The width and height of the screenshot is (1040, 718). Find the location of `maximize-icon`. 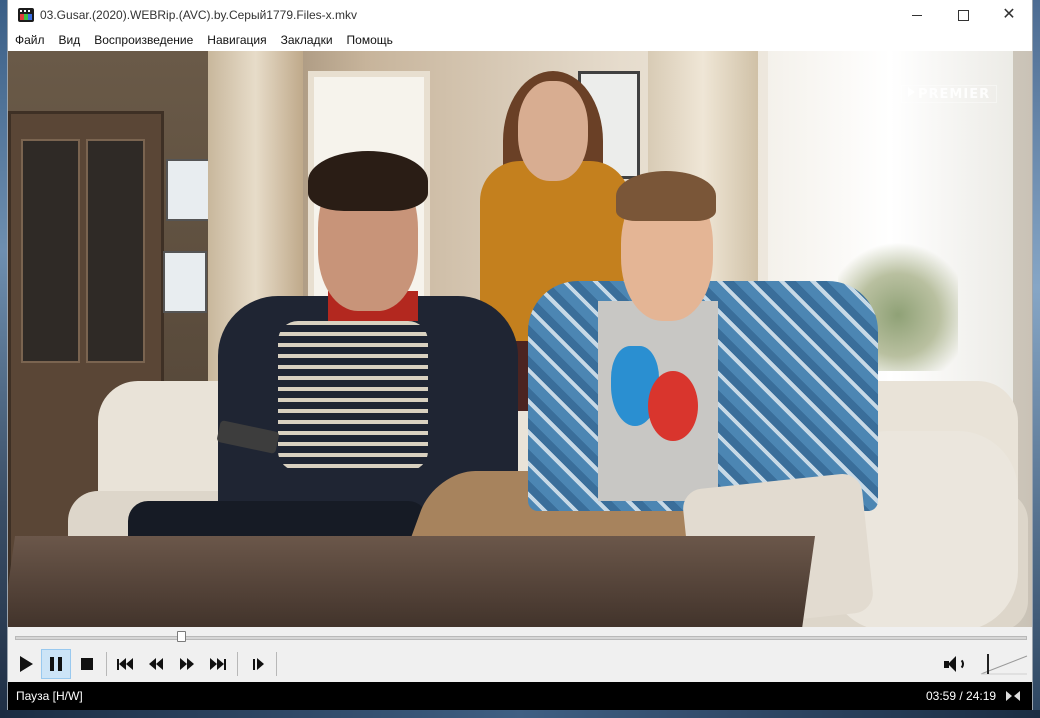

maximize-icon is located at coordinates (963, 15).